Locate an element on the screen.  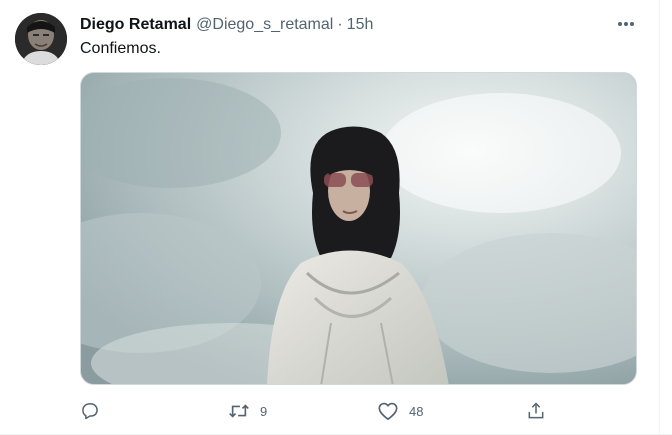
more-options-button is located at coordinates (626, 24).